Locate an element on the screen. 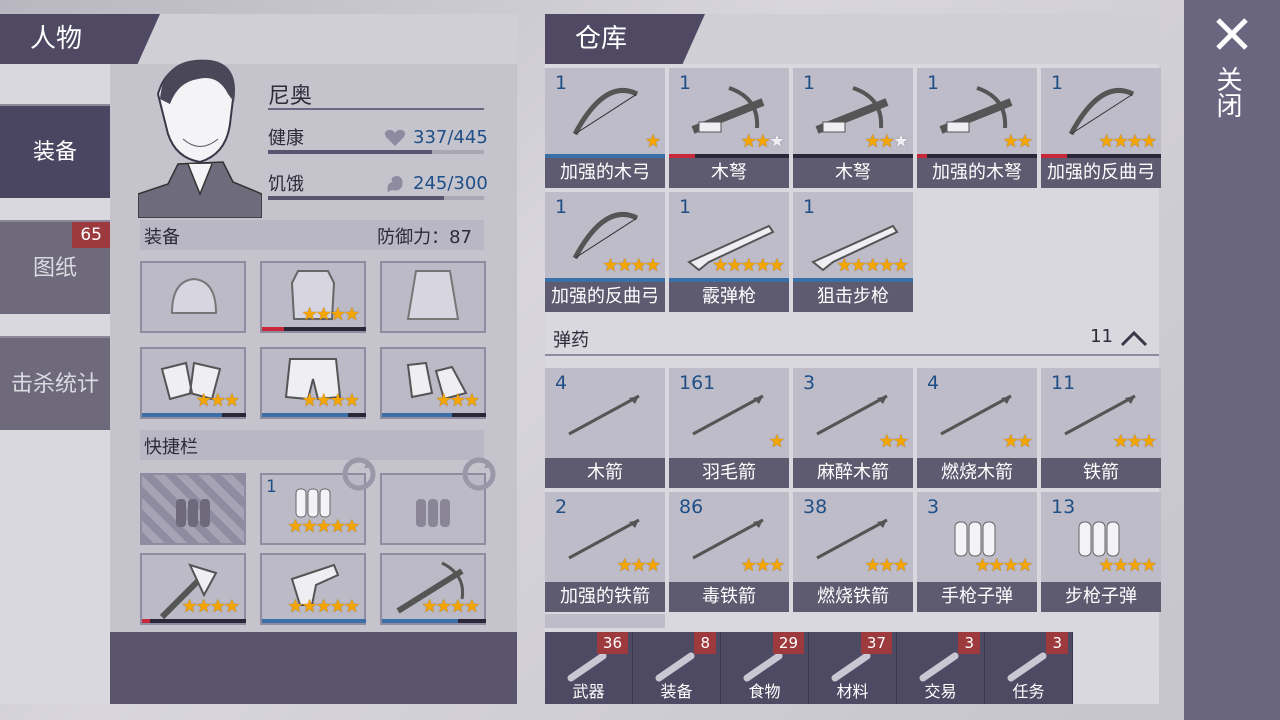 This screenshot has height=720, width=1280. ammo-section-count: 11 is located at coordinates (1101, 336).